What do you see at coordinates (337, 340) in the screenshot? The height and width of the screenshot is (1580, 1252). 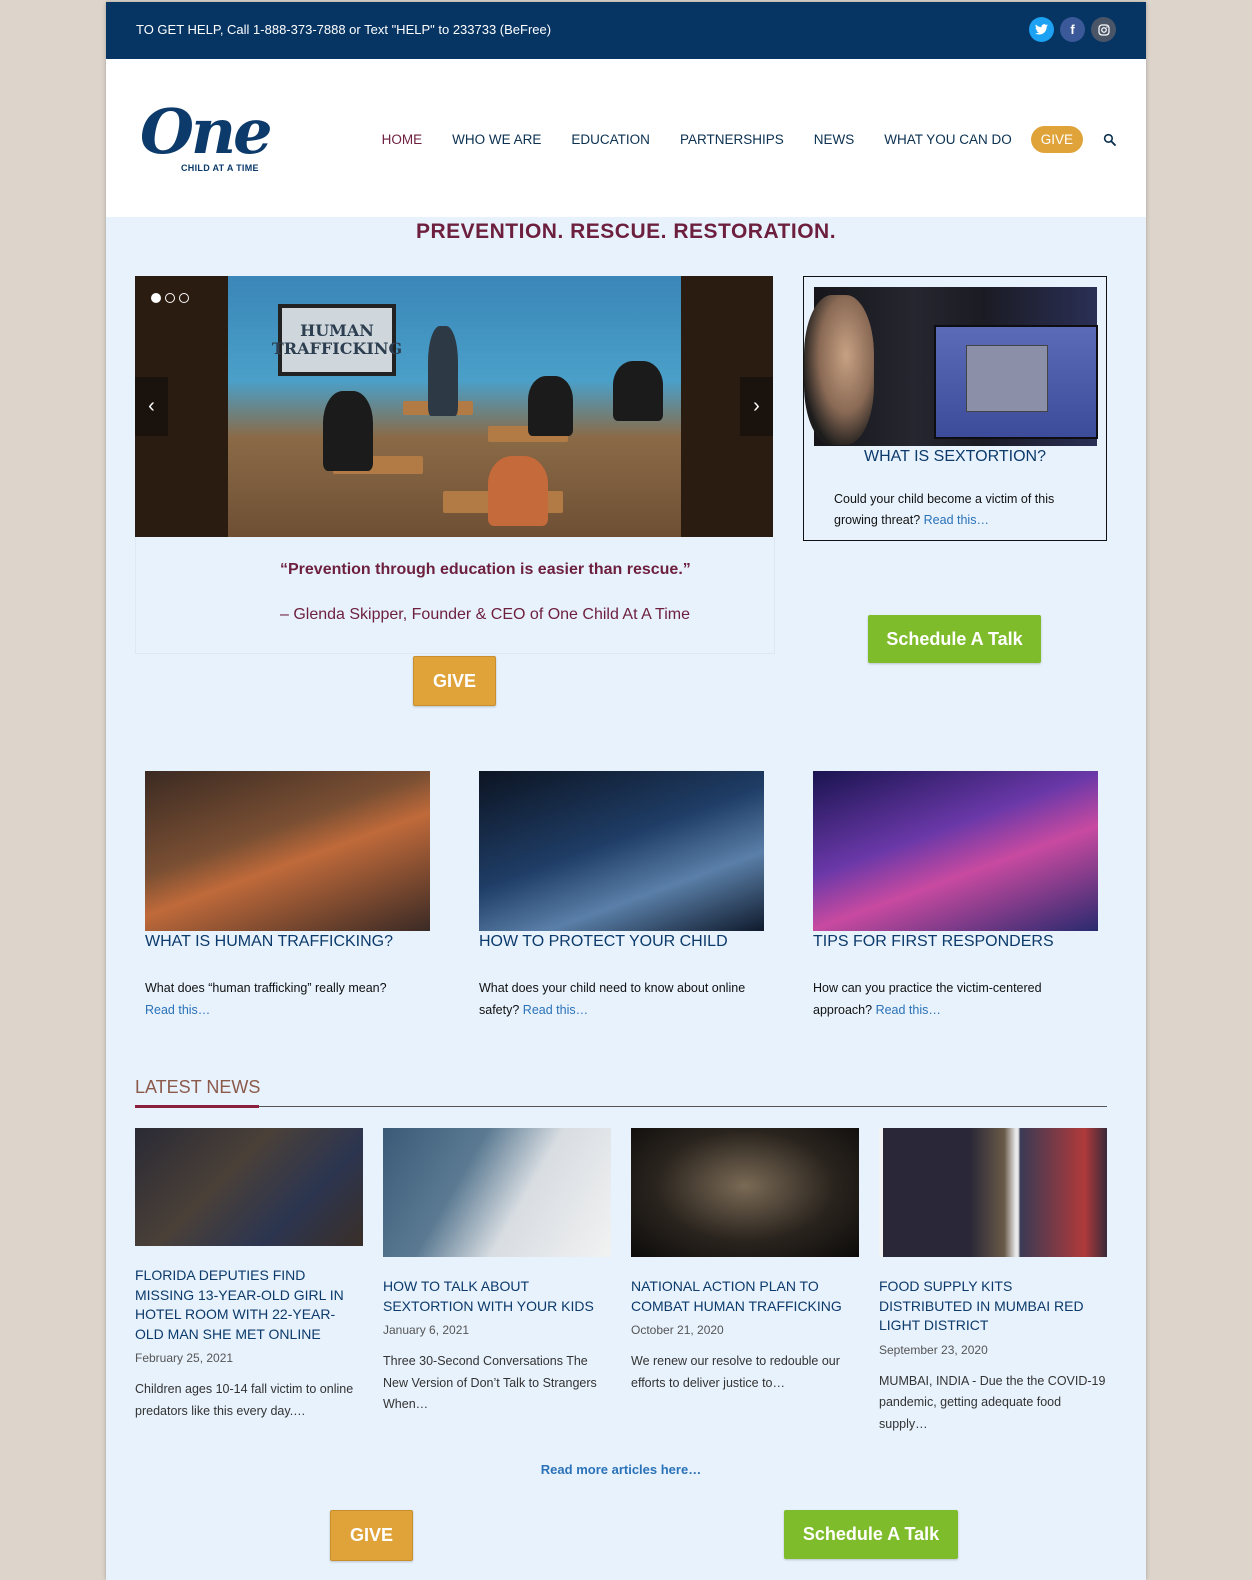 I see `slide-screen-text: HUMAN TRAFFICKING` at bounding box center [337, 340].